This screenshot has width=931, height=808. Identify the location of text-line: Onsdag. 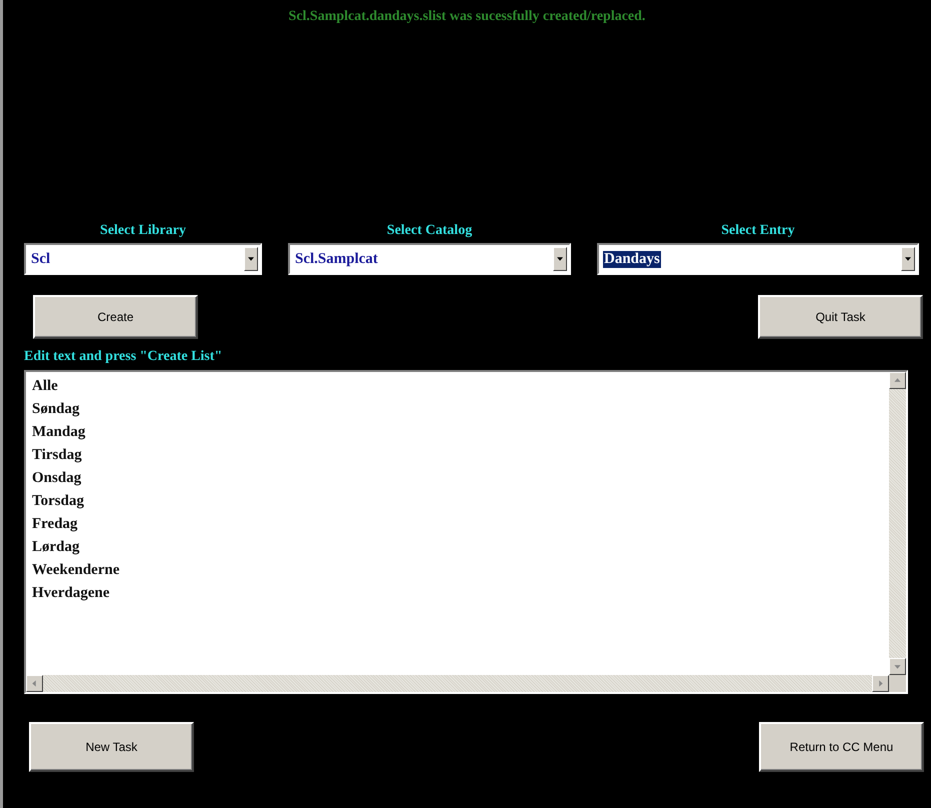
(57, 478).